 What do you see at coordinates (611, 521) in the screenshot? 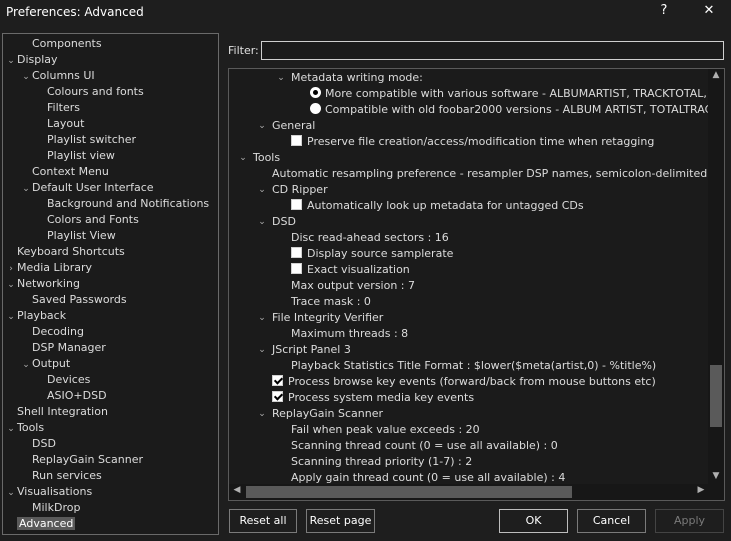
I see `cancel-button: Cancel` at bounding box center [611, 521].